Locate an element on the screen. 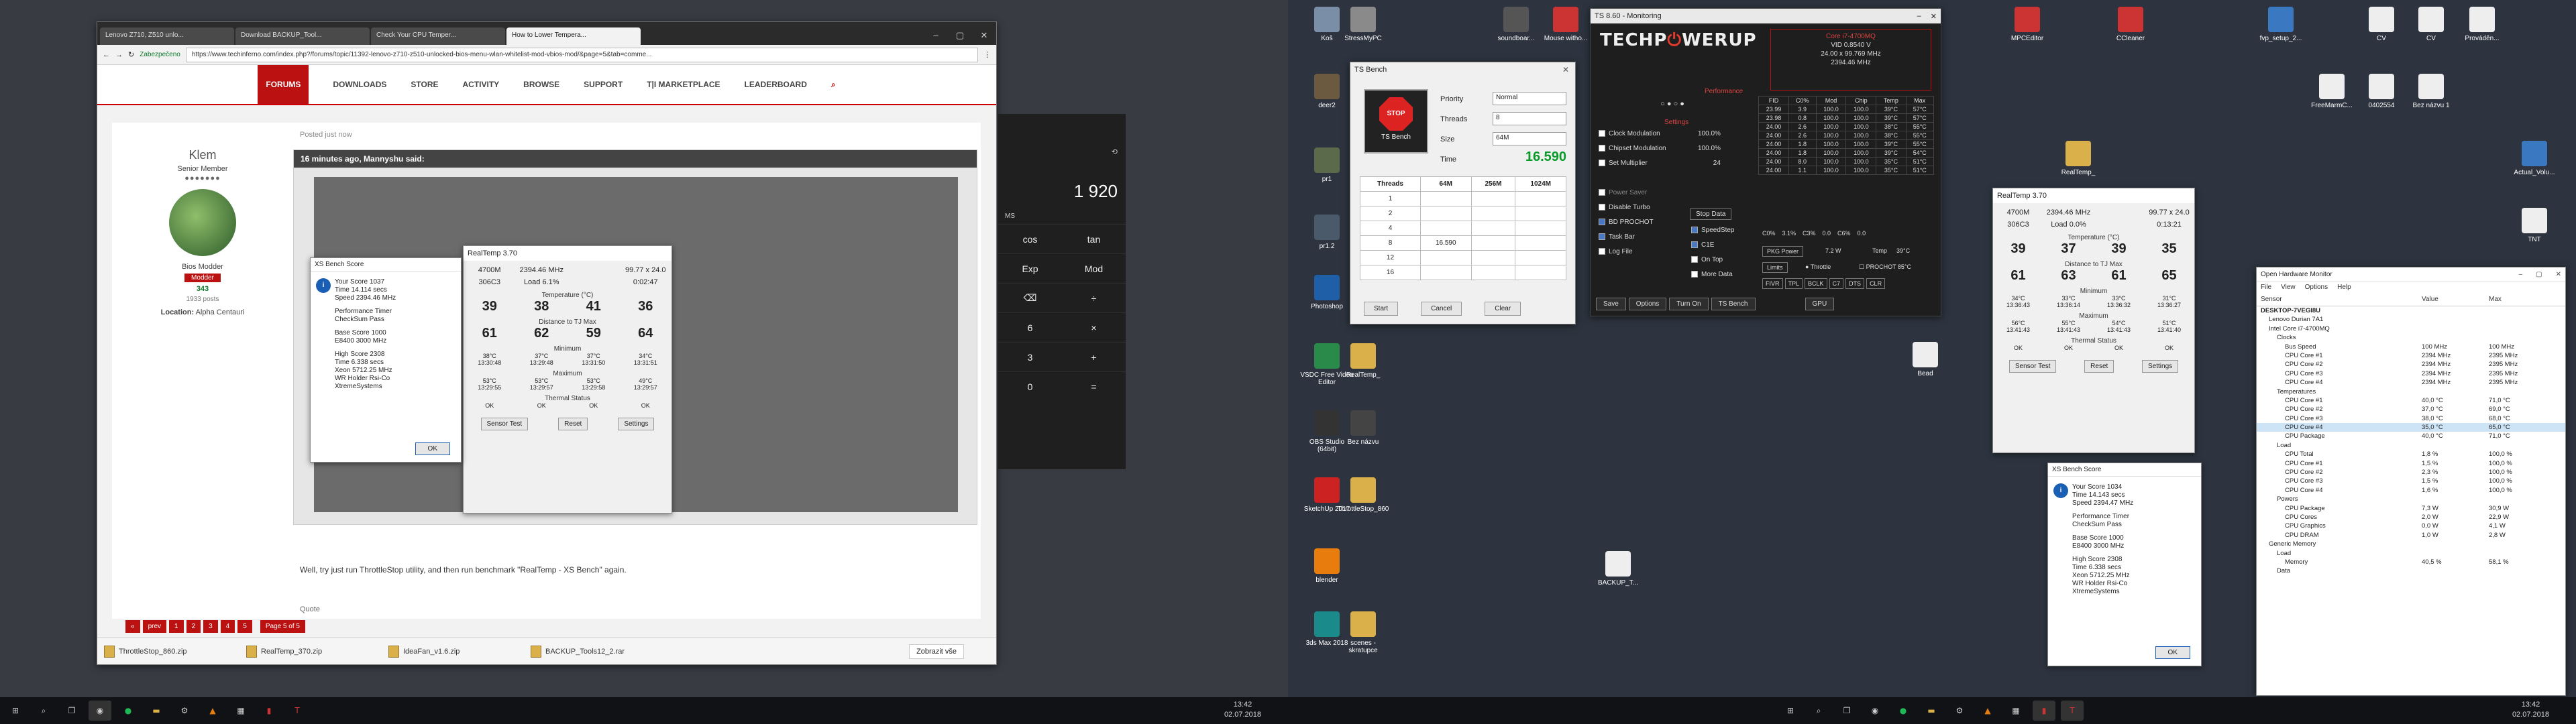 The height and width of the screenshot is (724, 2576). tree-row: Intel Core i7-4700MQ is located at coordinates (2411, 328).